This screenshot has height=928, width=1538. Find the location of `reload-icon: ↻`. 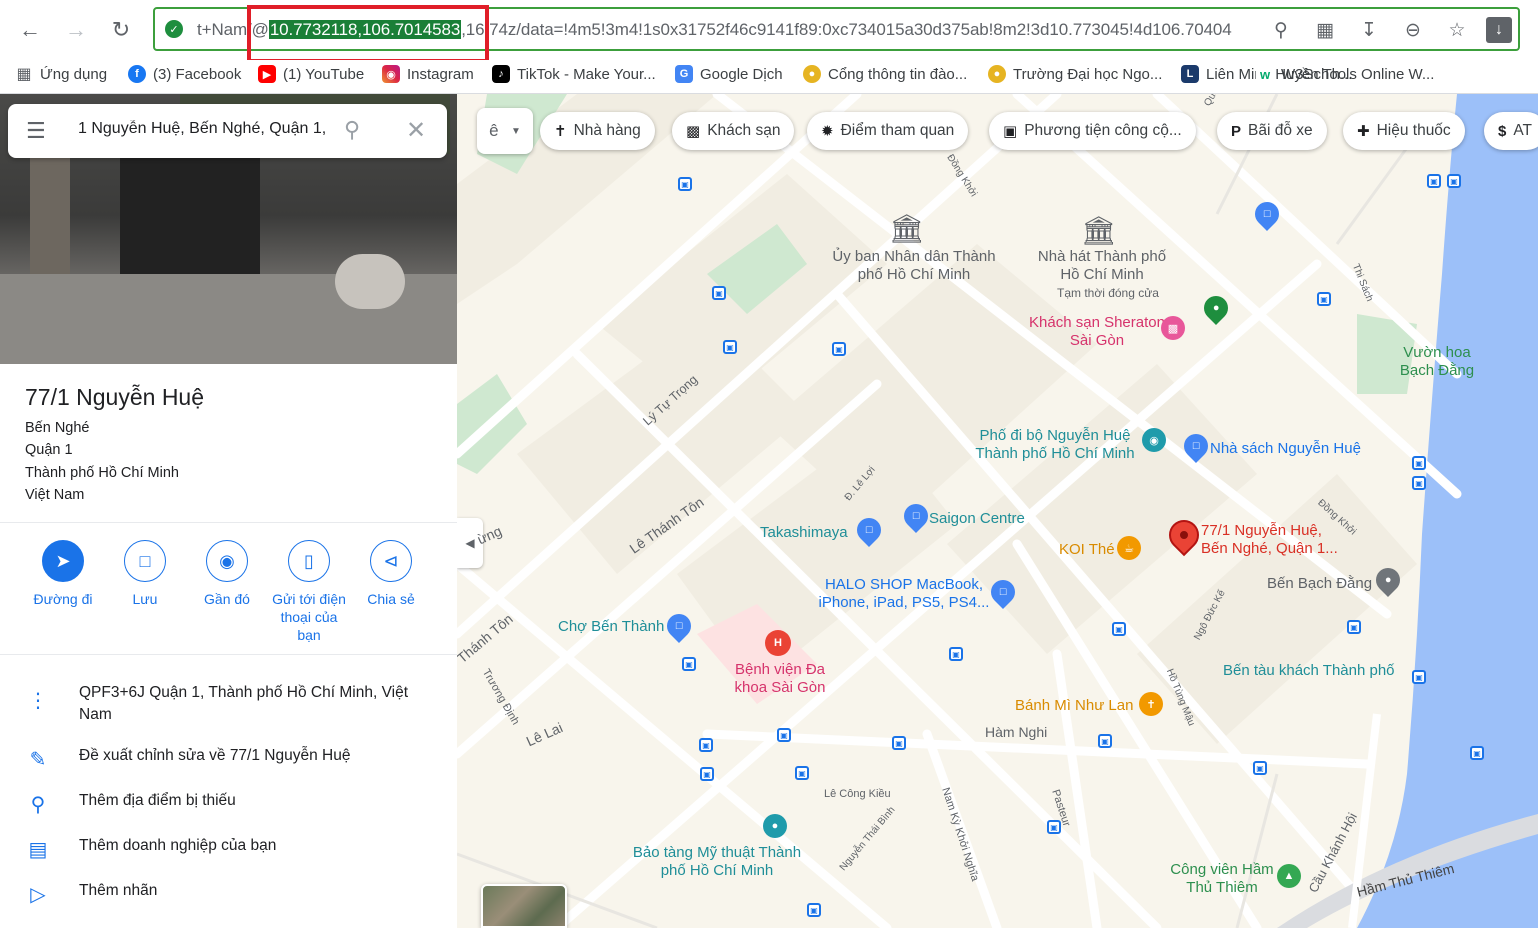

reload-icon: ↻ is located at coordinates (121, 30).